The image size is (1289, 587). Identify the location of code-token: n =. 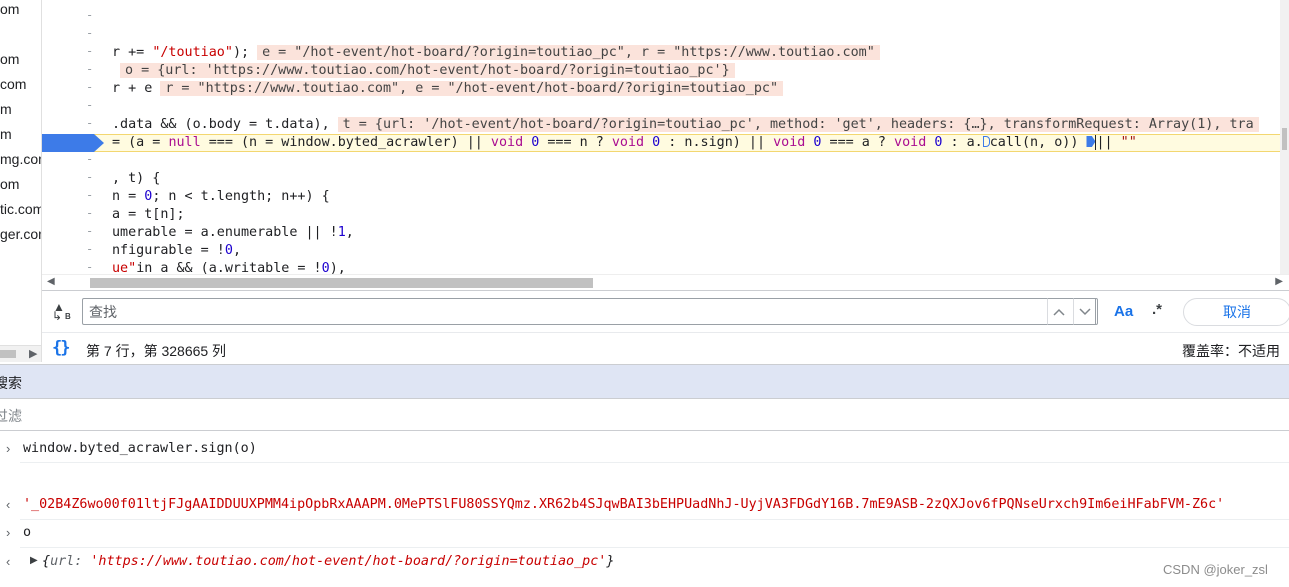
(128, 196).